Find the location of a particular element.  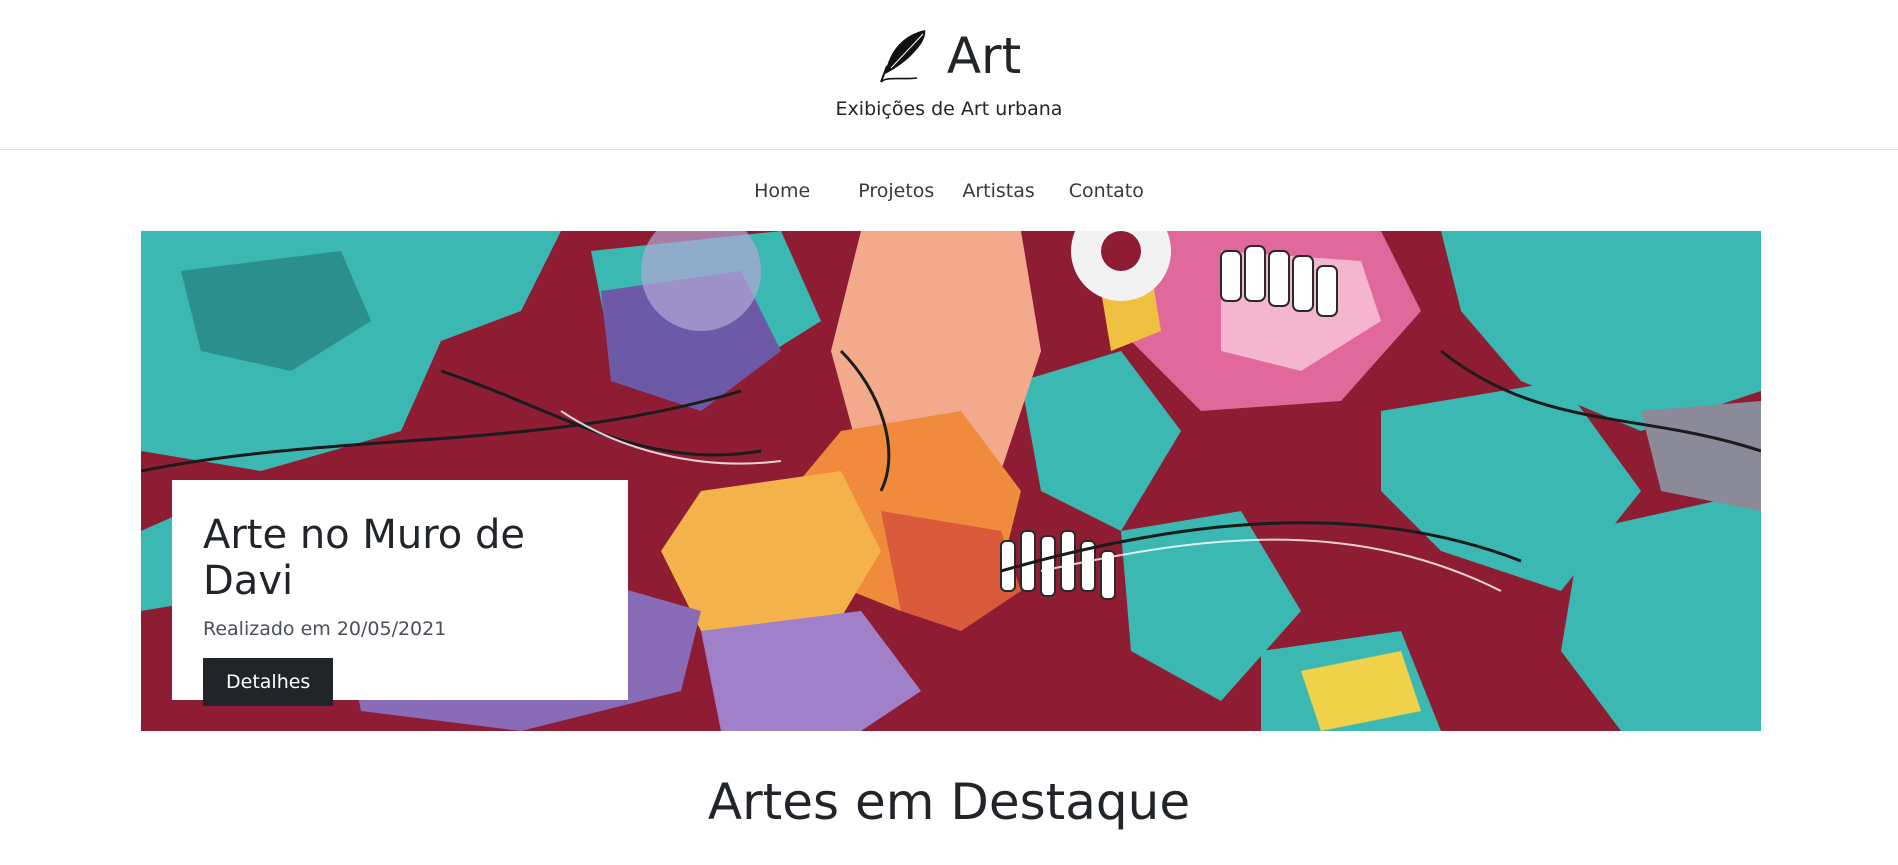

hero-card-date: Realizado em 20/05/2021 is located at coordinates (325, 629).